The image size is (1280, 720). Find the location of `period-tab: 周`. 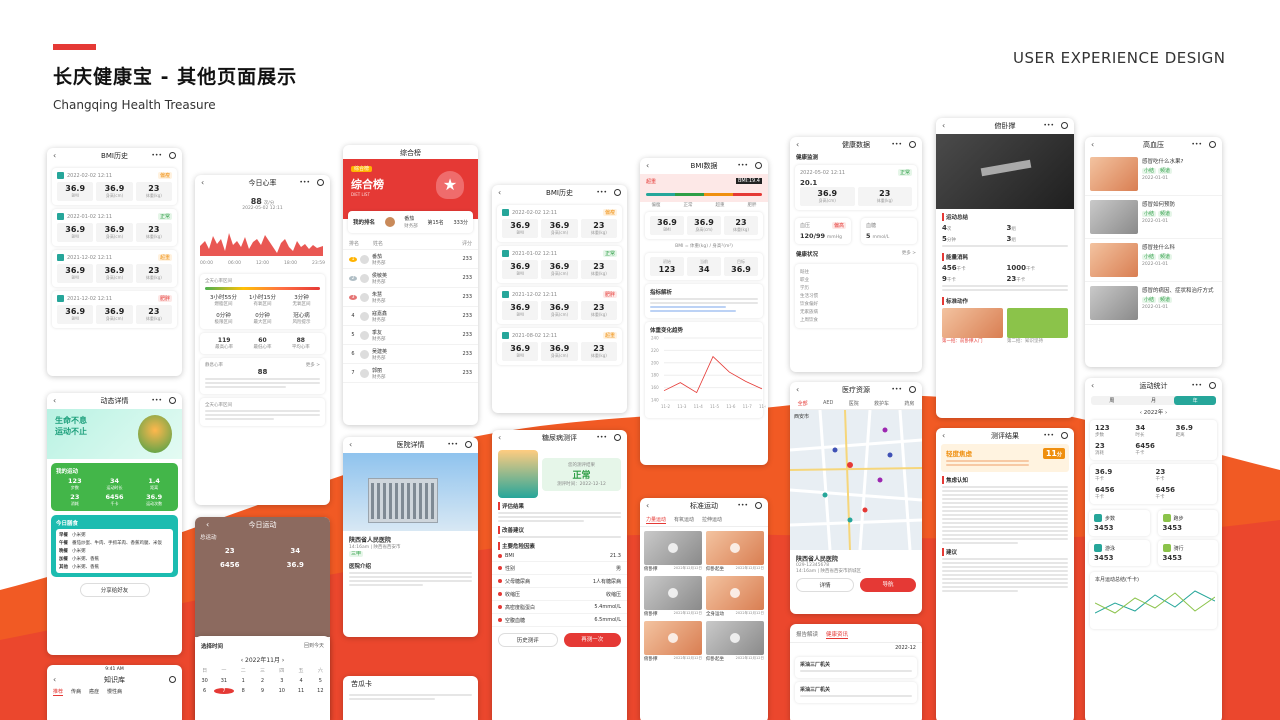

period-tab: 周 is located at coordinates (1112, 400).